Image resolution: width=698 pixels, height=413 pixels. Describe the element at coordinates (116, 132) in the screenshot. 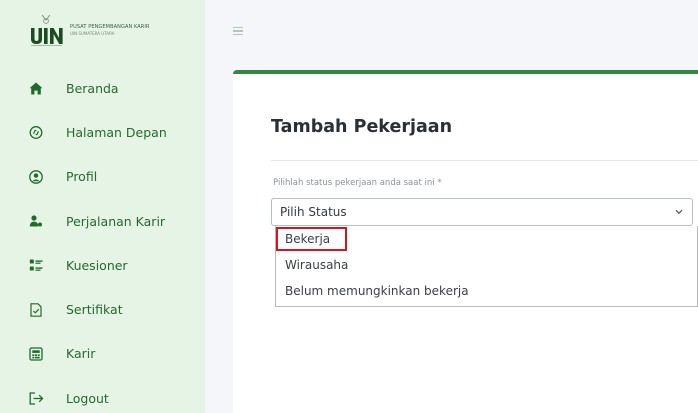

I see `sidebar-item-label: Halaman Depan` at that location.